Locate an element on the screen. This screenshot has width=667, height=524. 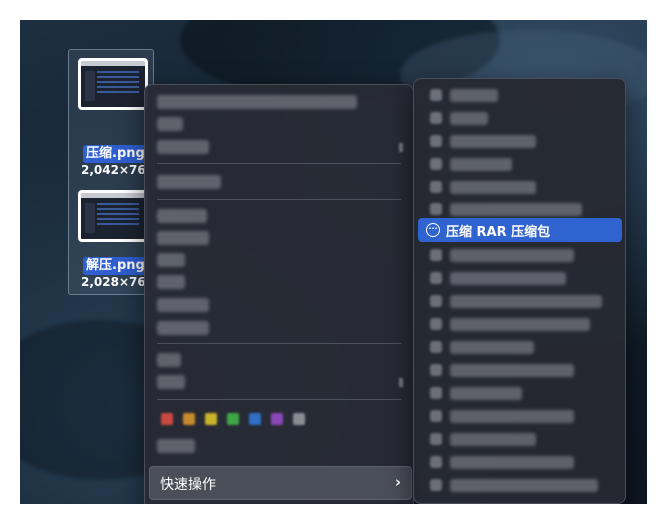
file-dimensions: 2,042×76 is located at coordinates (113, 170).